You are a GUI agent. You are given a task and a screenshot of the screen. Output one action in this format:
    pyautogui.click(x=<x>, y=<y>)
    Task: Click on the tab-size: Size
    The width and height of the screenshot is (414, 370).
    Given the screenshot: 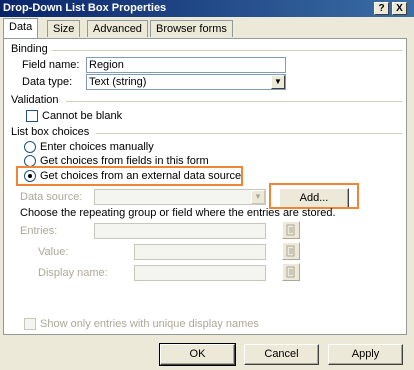 What is the action you would take?
    pyautogui.click(x=64, y=28)
    